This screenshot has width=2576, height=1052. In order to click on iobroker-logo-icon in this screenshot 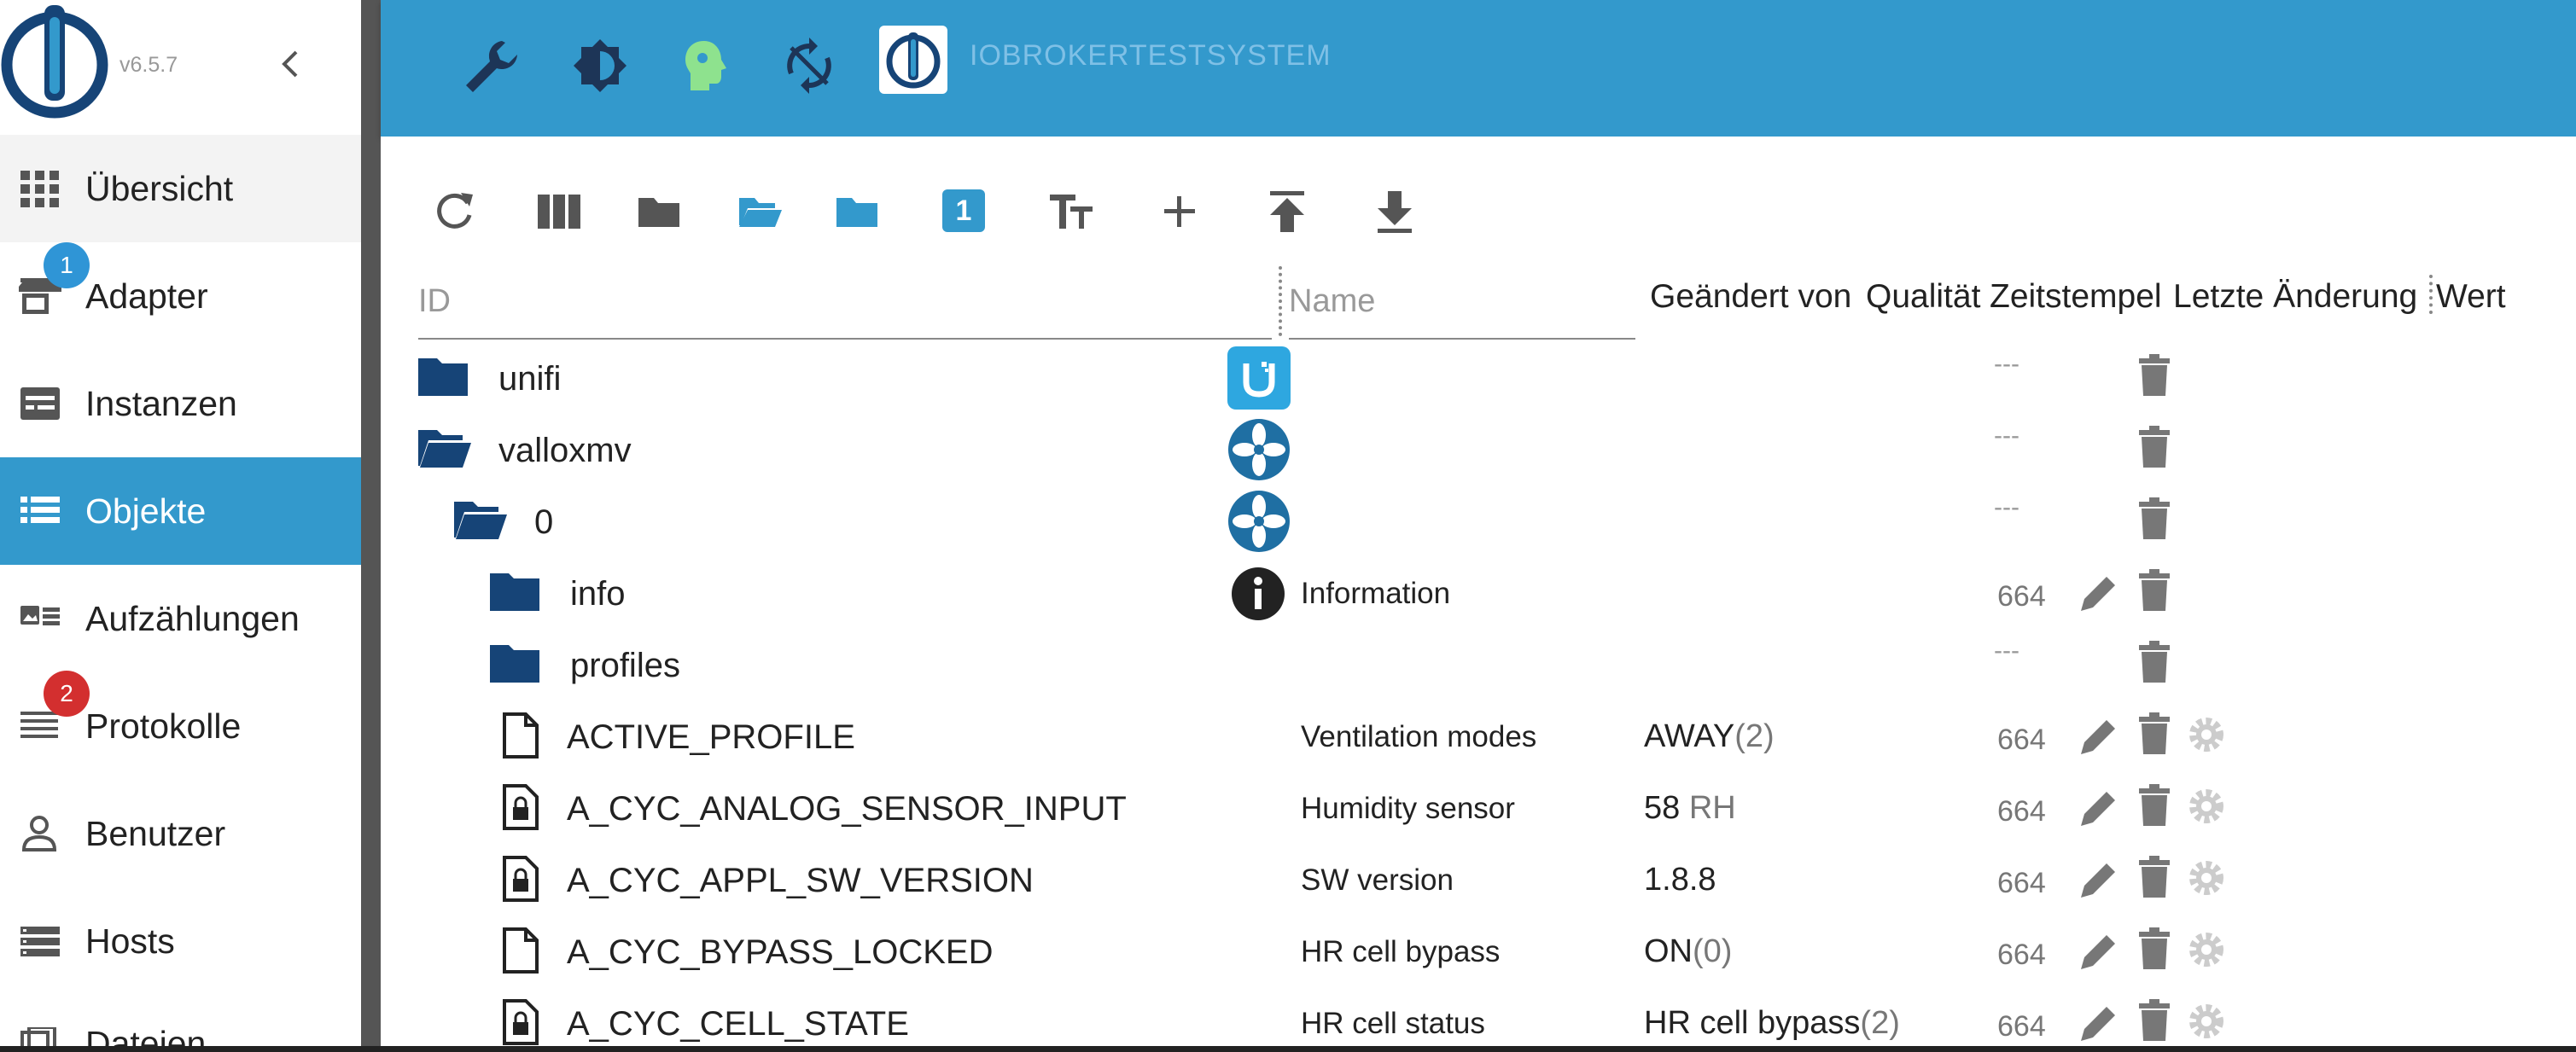, I will do `click(54, 62)`.